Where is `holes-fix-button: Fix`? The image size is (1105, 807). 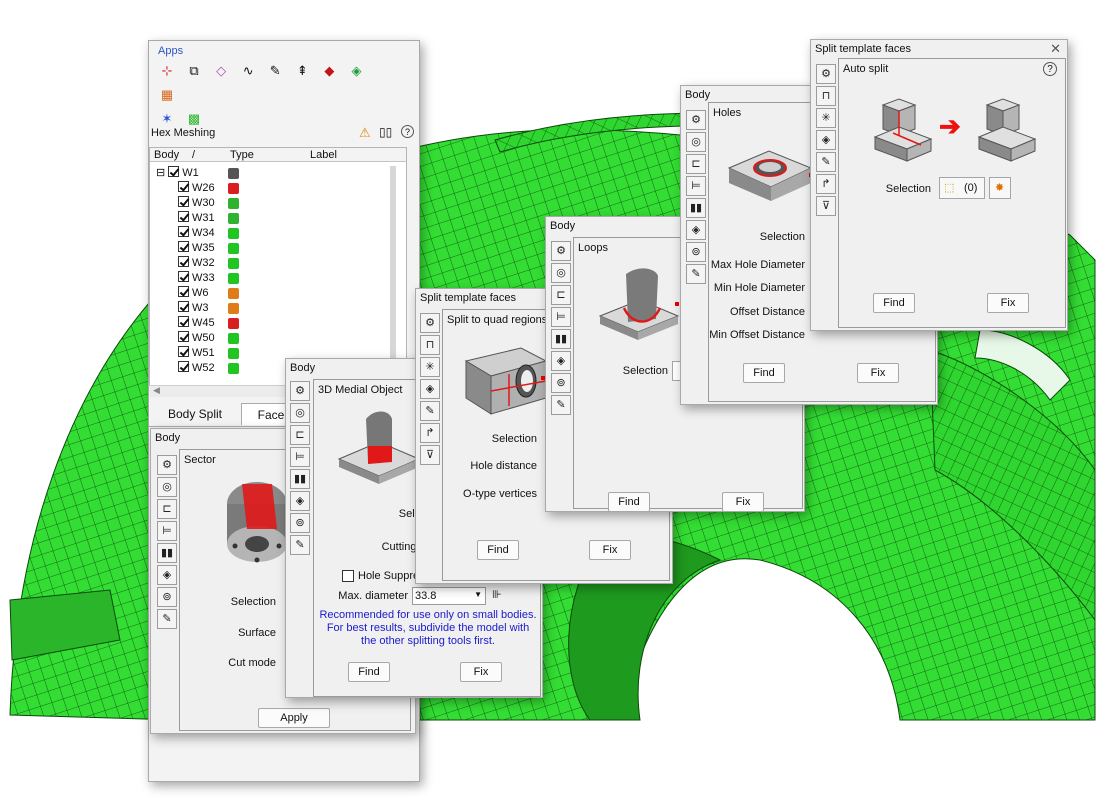 holes-fix-button: Fix is located at coordinates (878, 373).